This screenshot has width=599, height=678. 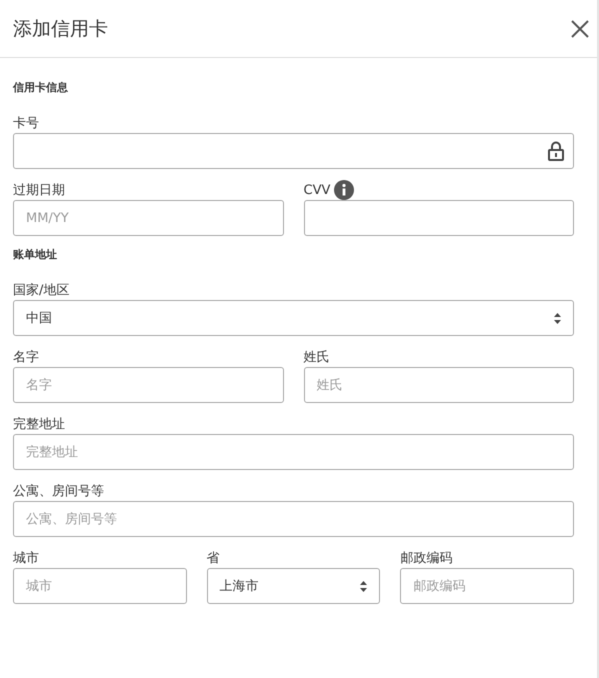 What do you see at coordinates (426, 558) in the screenshot?
I see `field-label: 邮政编码` at bounding box center [426, 558].